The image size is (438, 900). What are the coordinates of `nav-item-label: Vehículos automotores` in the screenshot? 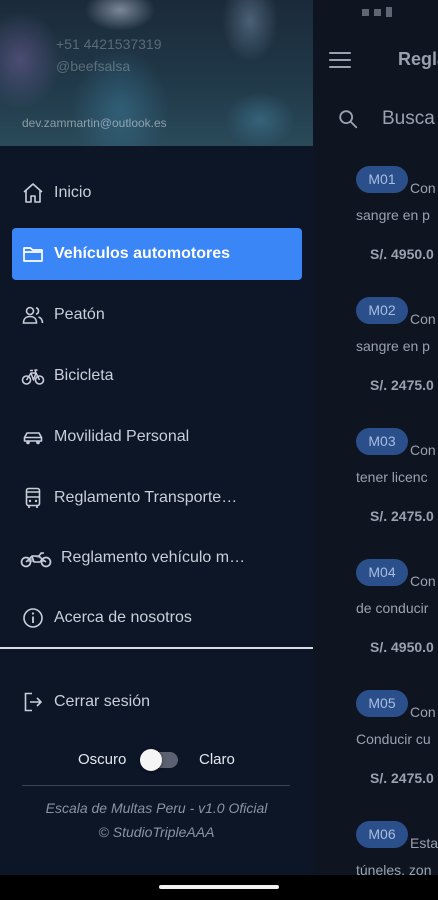 It's located at (142, 253).